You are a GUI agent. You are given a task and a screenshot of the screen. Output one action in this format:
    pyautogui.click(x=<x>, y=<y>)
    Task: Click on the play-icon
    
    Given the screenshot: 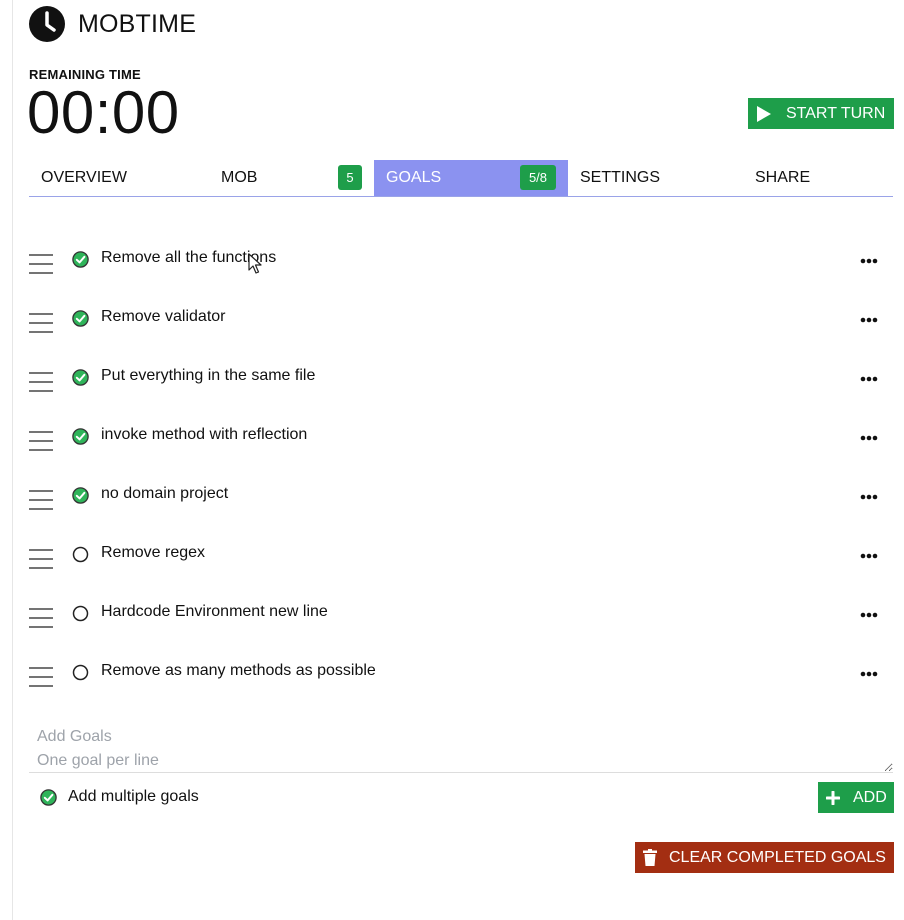 What is the action you would take?
    pyautogui.click(x=764, y=113)
    